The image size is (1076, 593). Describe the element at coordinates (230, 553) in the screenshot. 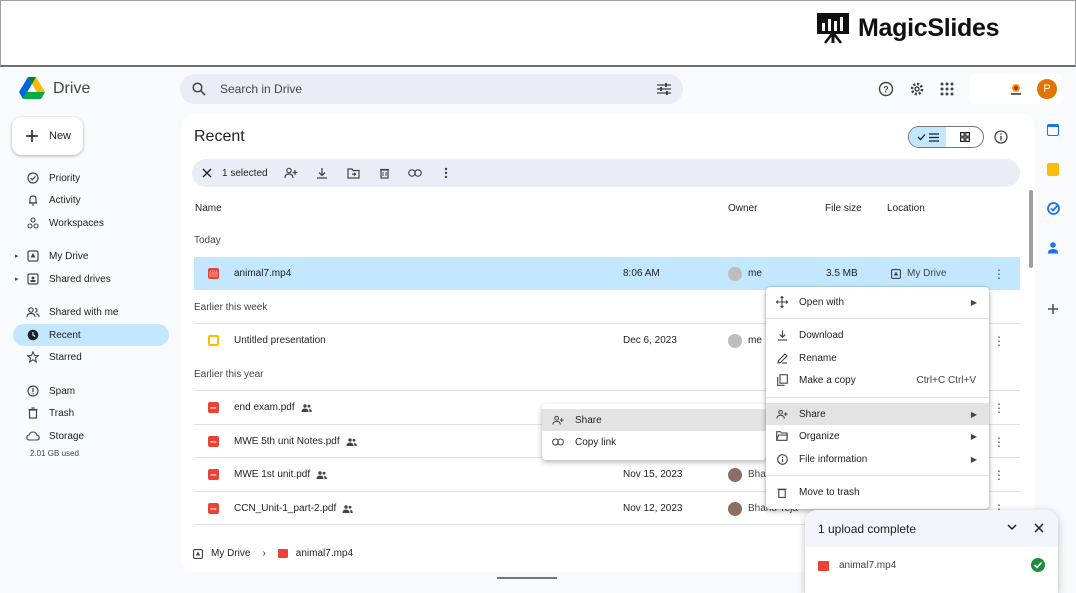

I see `breadcrumb-root: My Drive` at that location.